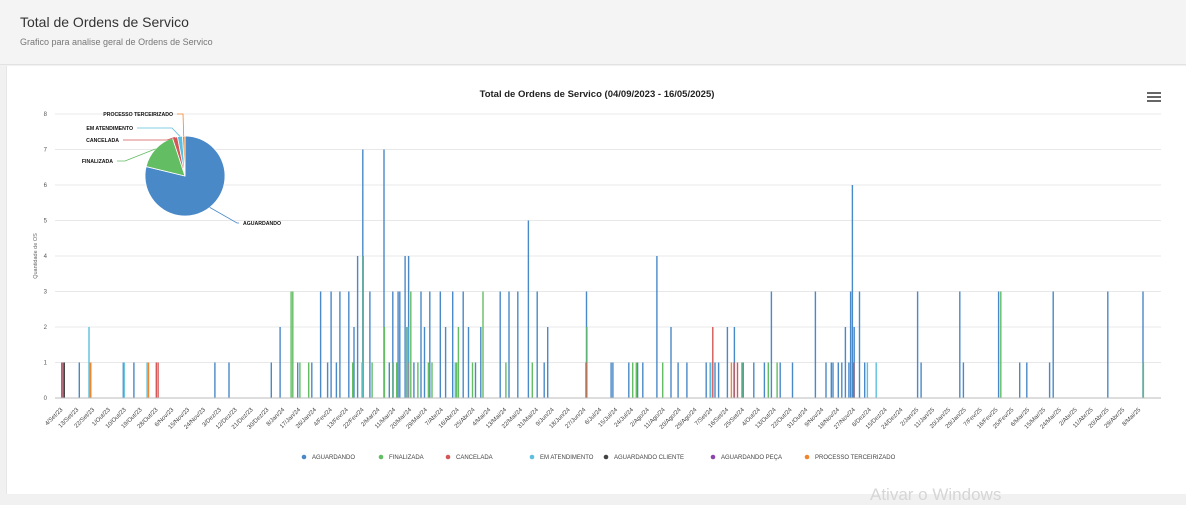  Describe the element at coordinates (855, 458) in the screenshot. I see `legend-item: PROCESSO TERCEIRIZADO` at that location.